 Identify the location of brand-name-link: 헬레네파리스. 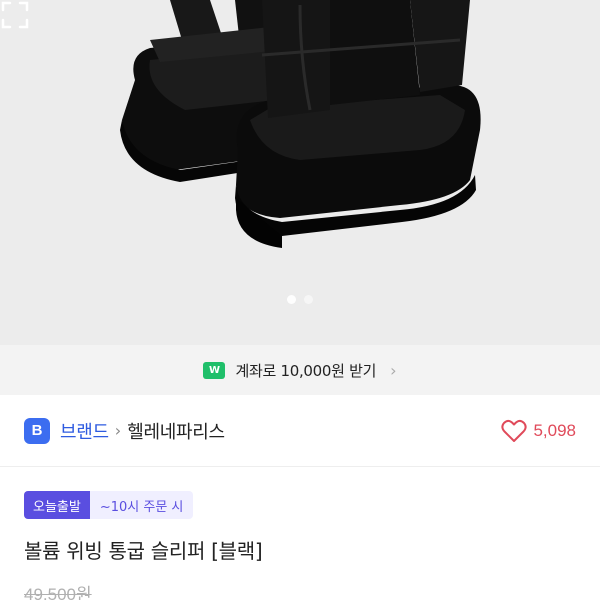
(176, 431).